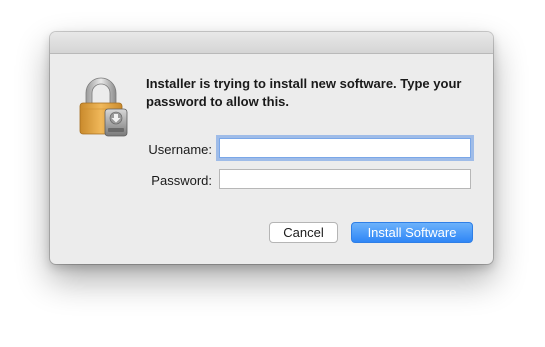  What do you see at coordinates (412, 232) in the screenshot?
I see `install-software-button: Install Software` at bounding box center [412, 232].